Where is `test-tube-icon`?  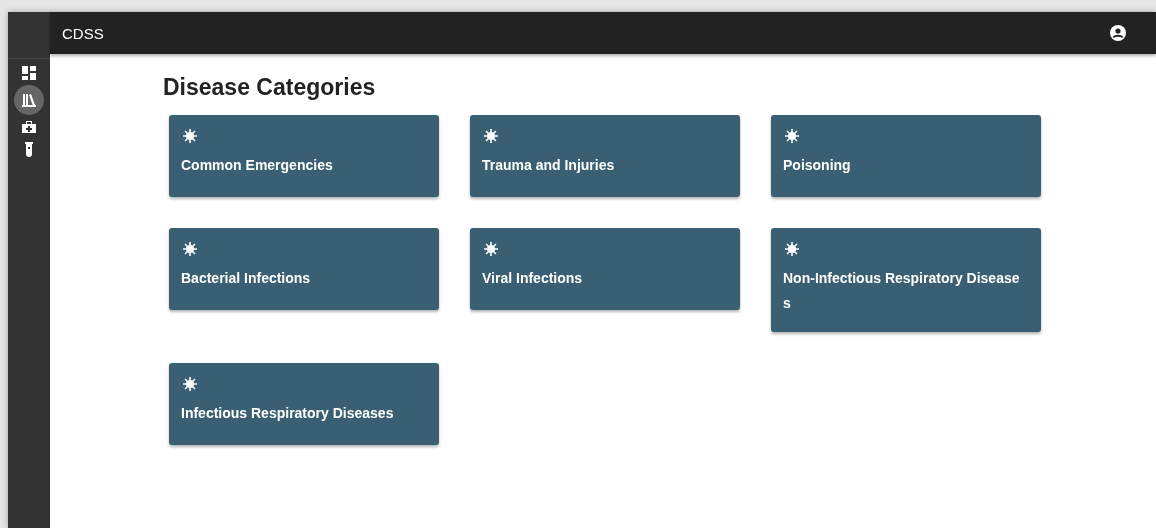 test-tube-icon is located at coordinates (29, 149).